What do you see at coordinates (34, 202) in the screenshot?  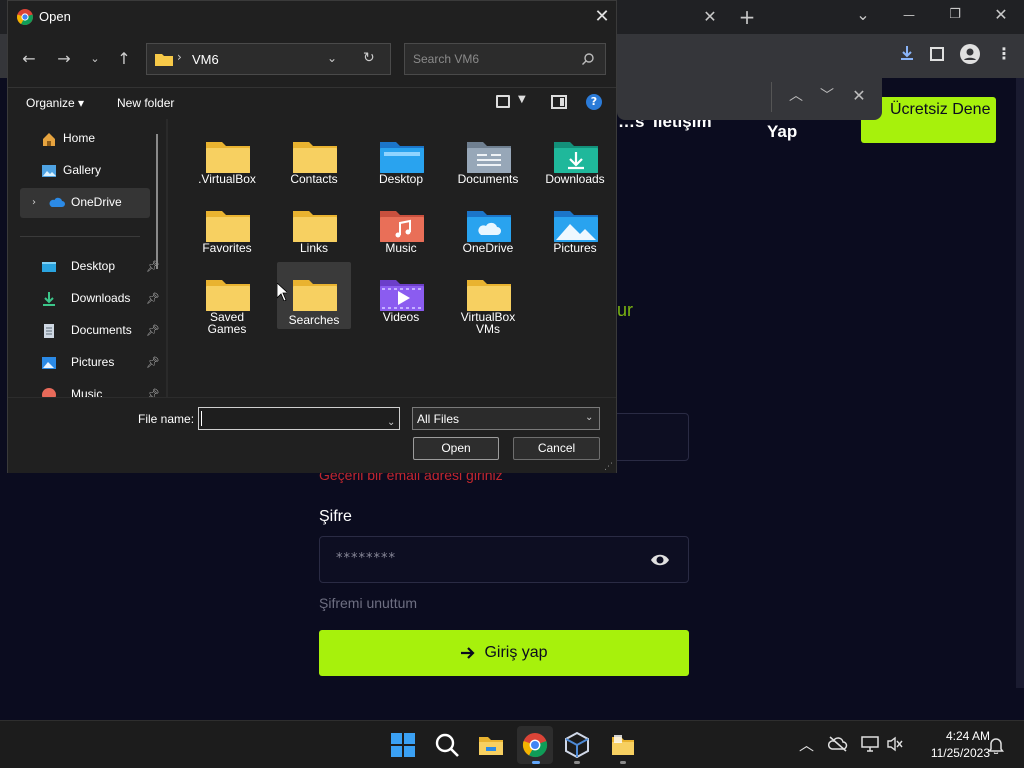 I see `expand-chevron-icon: ›` at bounding box center [34, 202].